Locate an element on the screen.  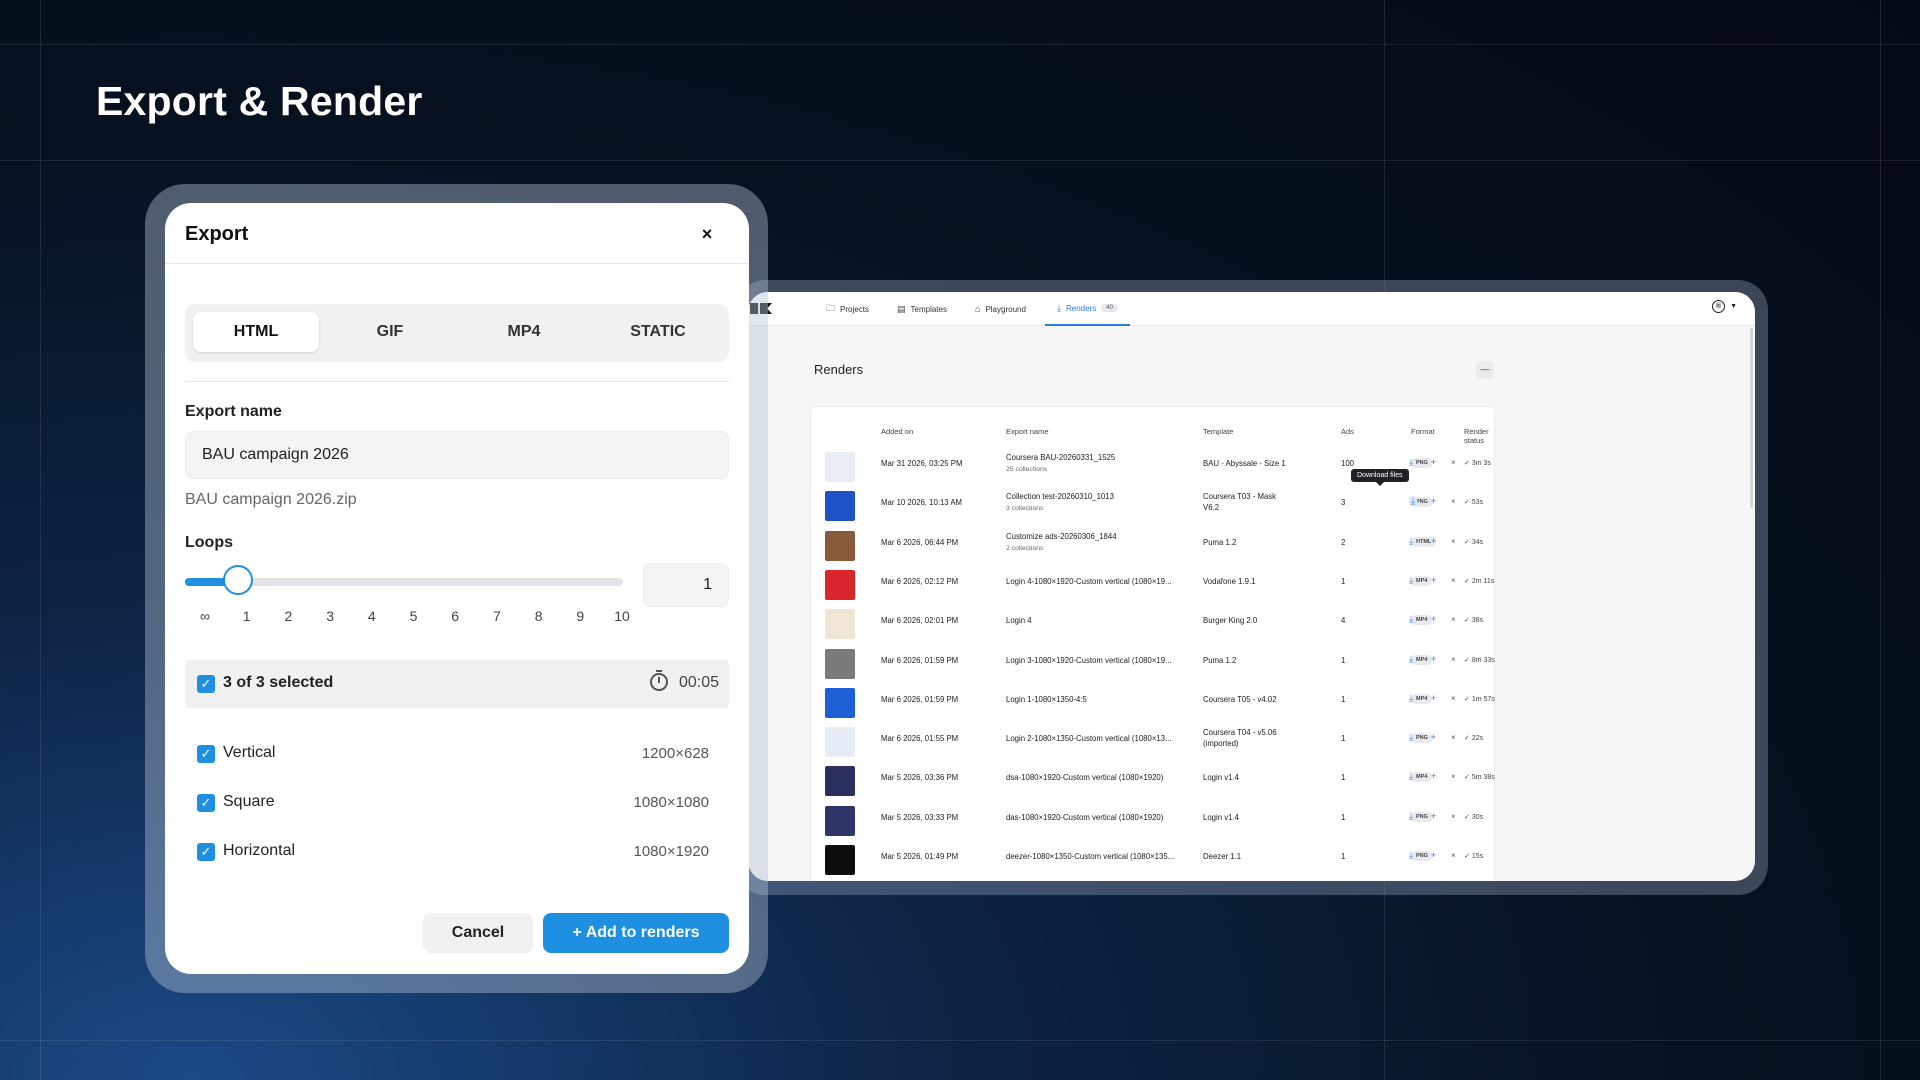
format-tab-mp4: MP4 is located at coordinates (524, 332).